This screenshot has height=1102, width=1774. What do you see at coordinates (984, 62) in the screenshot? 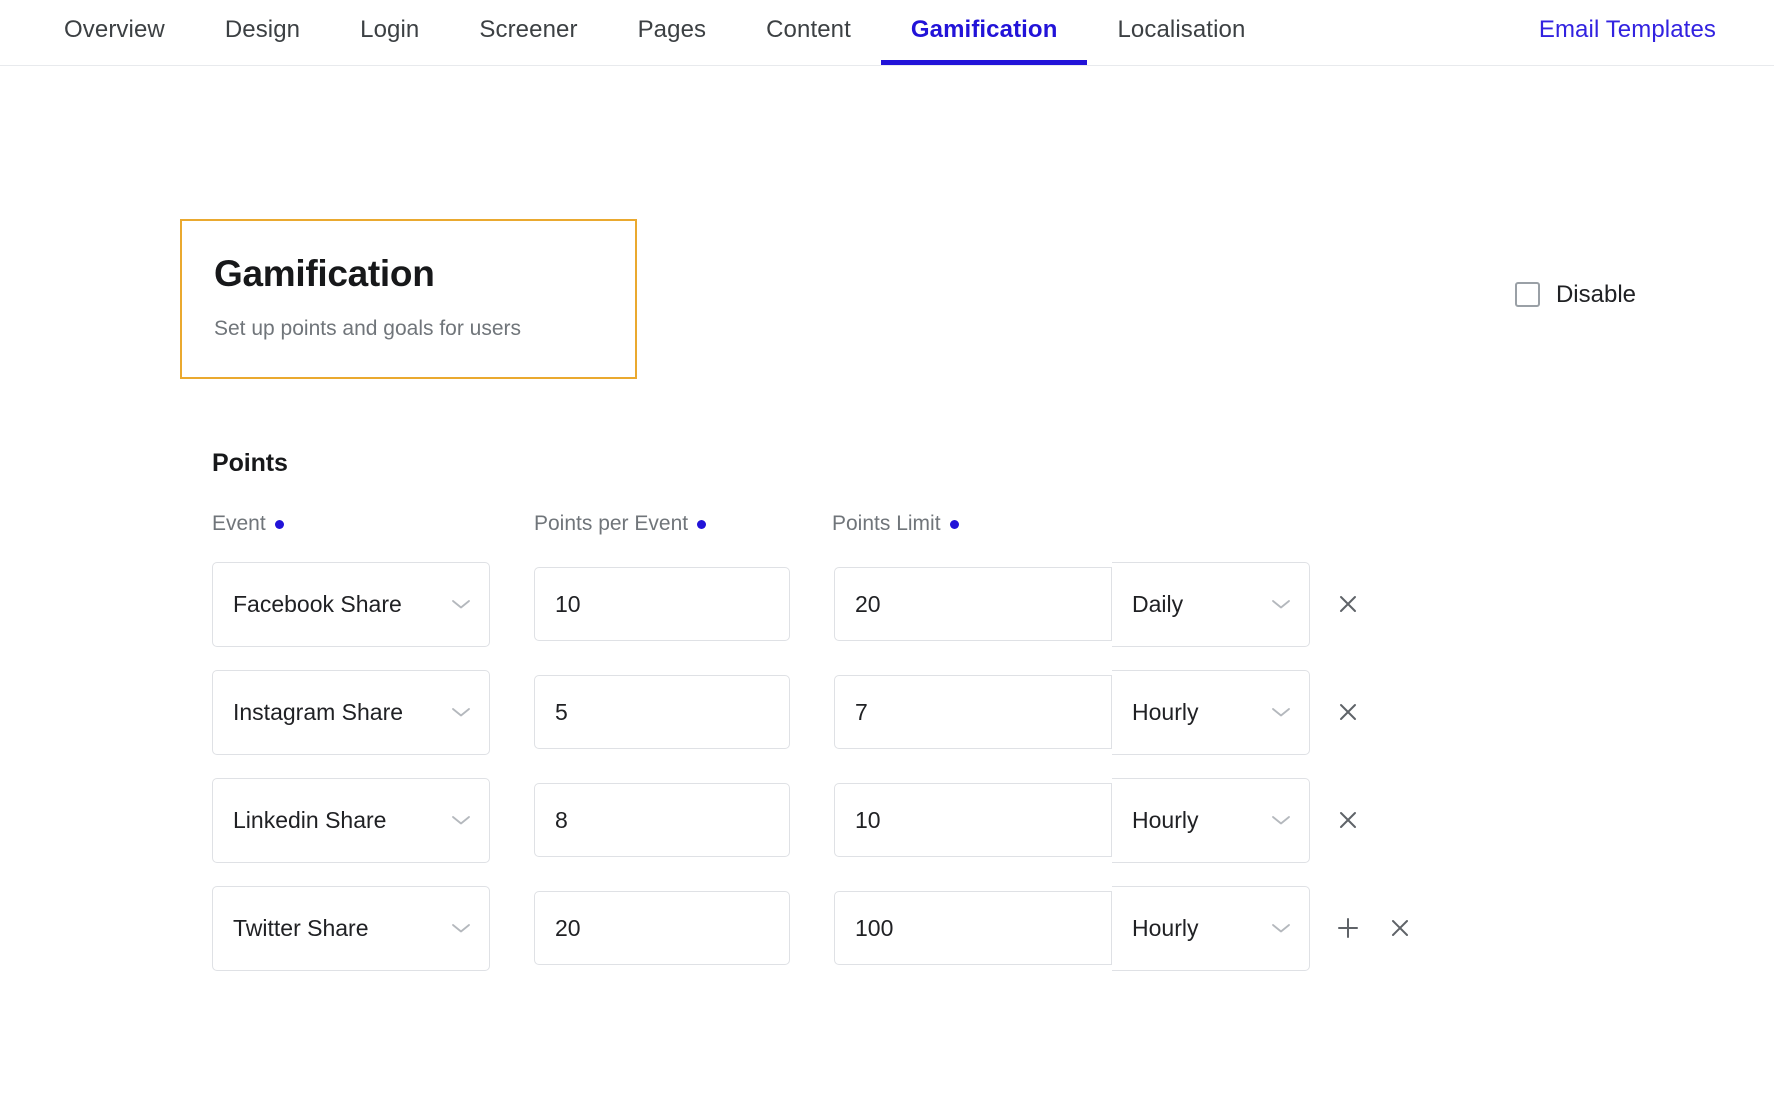
I see `active-tab-underline` at bounding box center [984, 62].